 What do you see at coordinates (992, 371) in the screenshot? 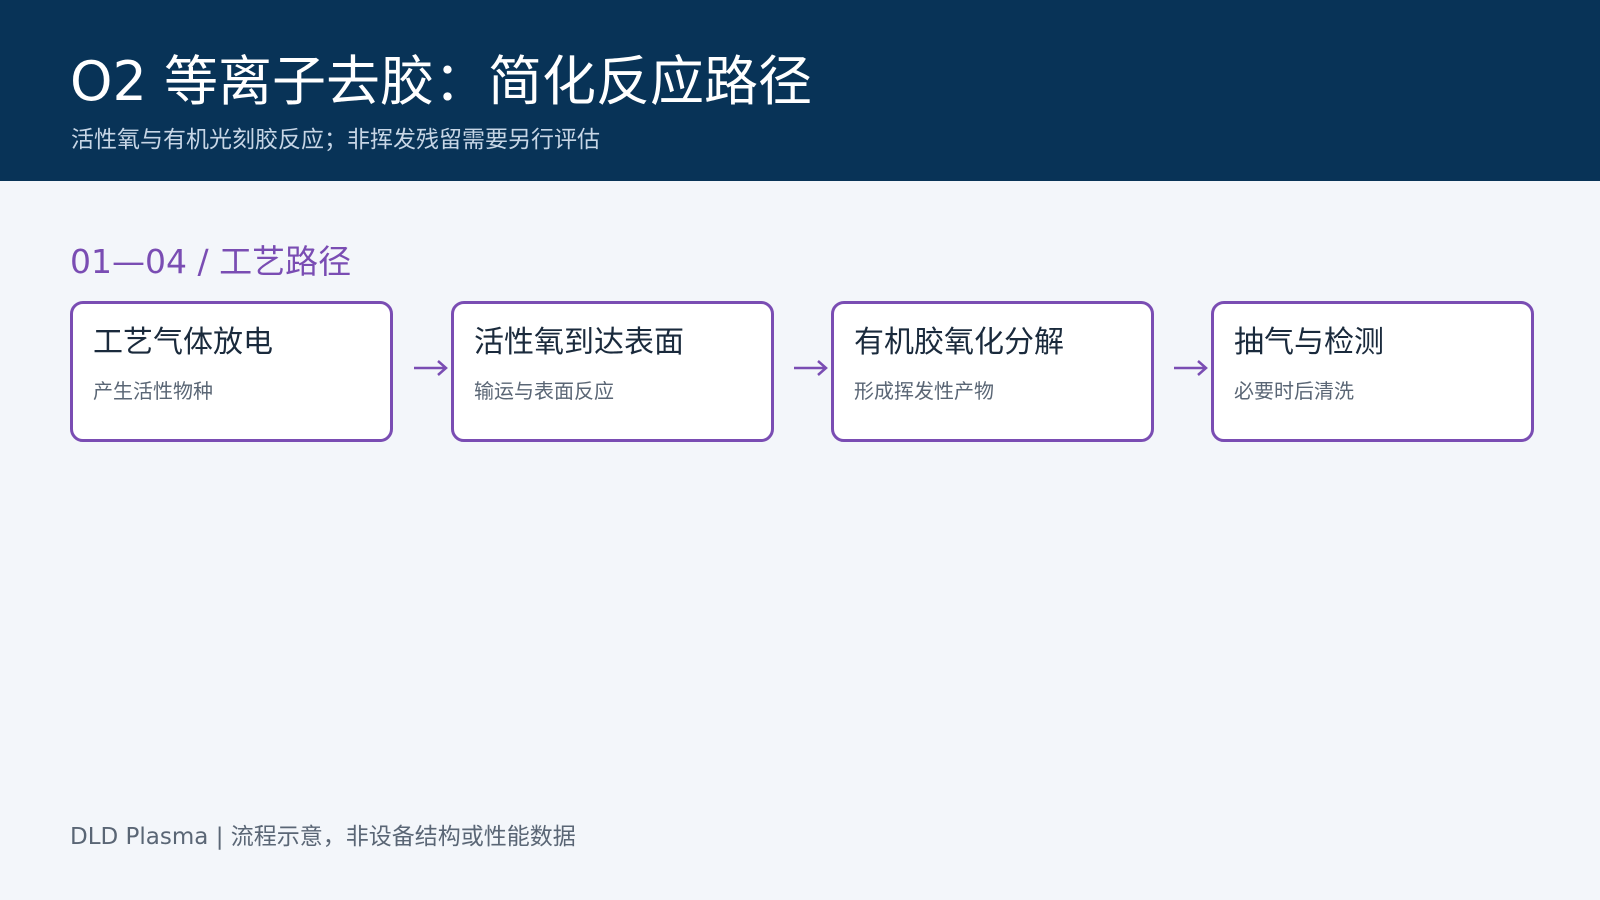
I see `step-card-3: 有机胶氧化分解 形成挥发性产物` at bounding box center [992, 371].